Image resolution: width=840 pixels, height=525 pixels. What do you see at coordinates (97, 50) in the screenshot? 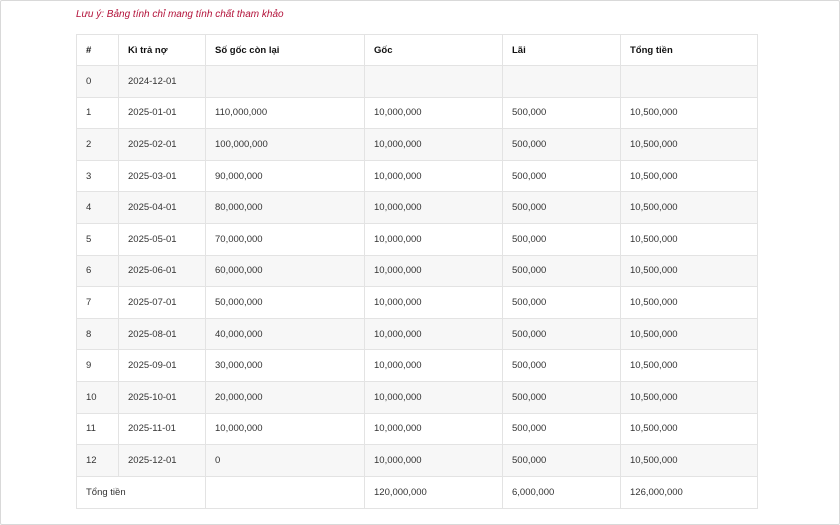
I see `header-index: #` at bounding box center [97, 50].